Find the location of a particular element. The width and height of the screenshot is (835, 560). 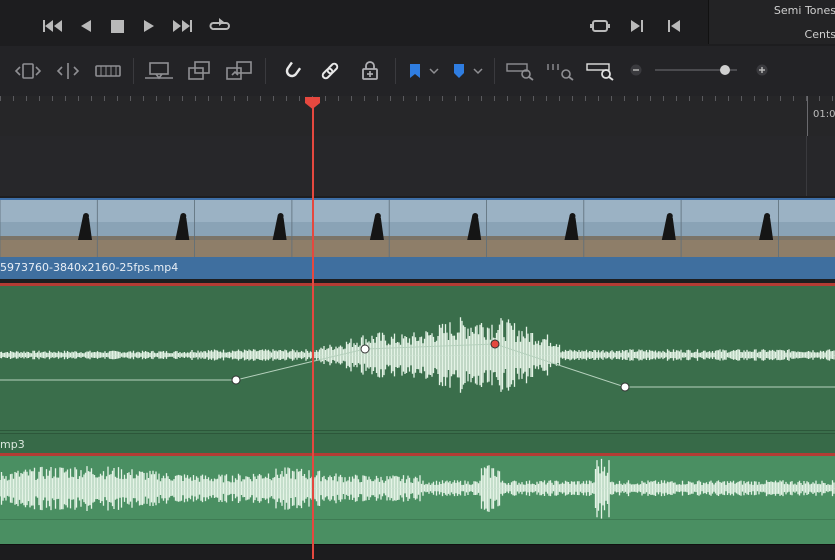

zoom-custom-icon is located at coordinates (600, 71).